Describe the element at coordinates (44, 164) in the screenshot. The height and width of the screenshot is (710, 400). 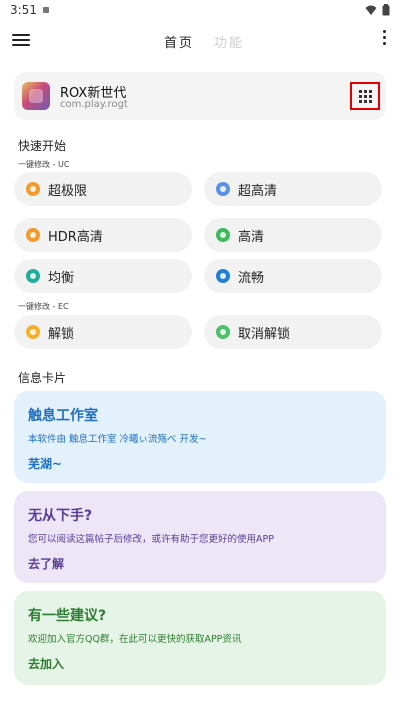
I see `uc-group-label: 一键修改 - UC` at that location.